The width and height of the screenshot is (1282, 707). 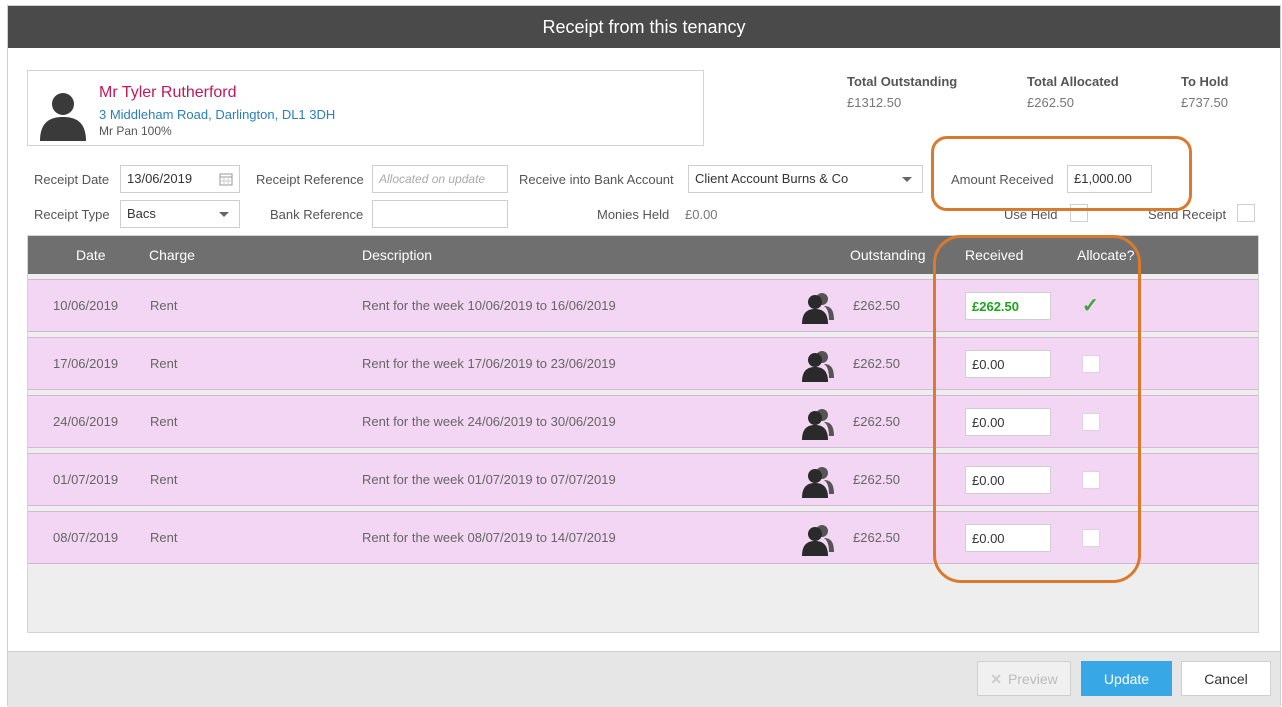 What do you see at coordinates (180, 214) in the screenshot?
I see `receipt-type-select: Bacs` at bounding box center [180, 214].